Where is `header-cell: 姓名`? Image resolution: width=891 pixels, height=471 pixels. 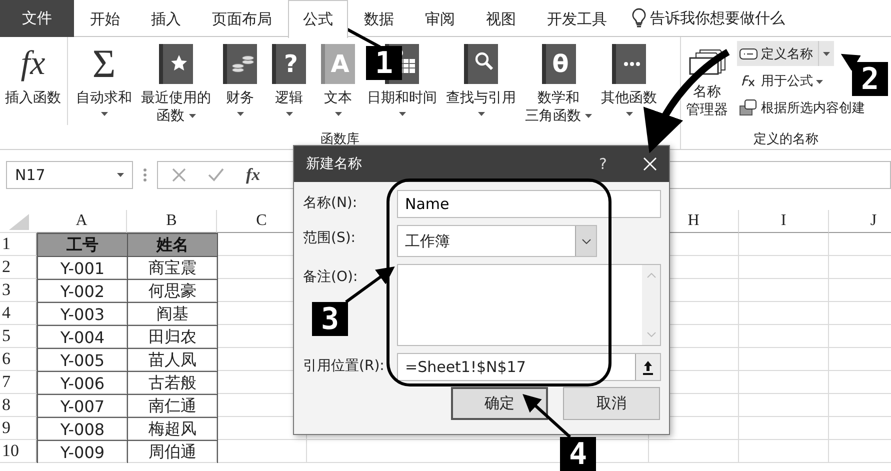
header-cell: 姓名 is located at coordinates (172, 245).